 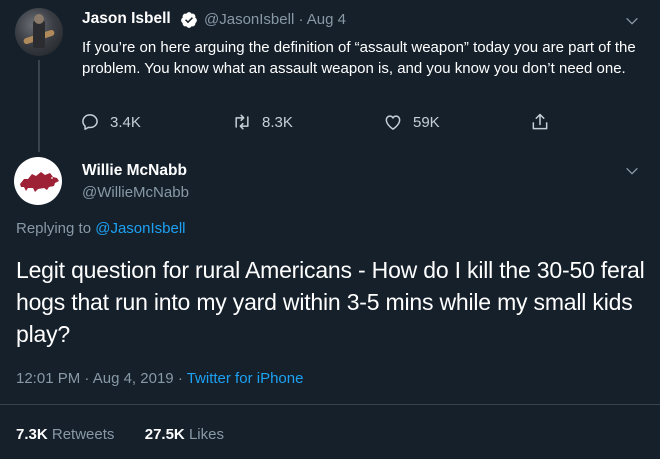 I want to click on retweets-label: Retweets, so click(x=83, y=434).